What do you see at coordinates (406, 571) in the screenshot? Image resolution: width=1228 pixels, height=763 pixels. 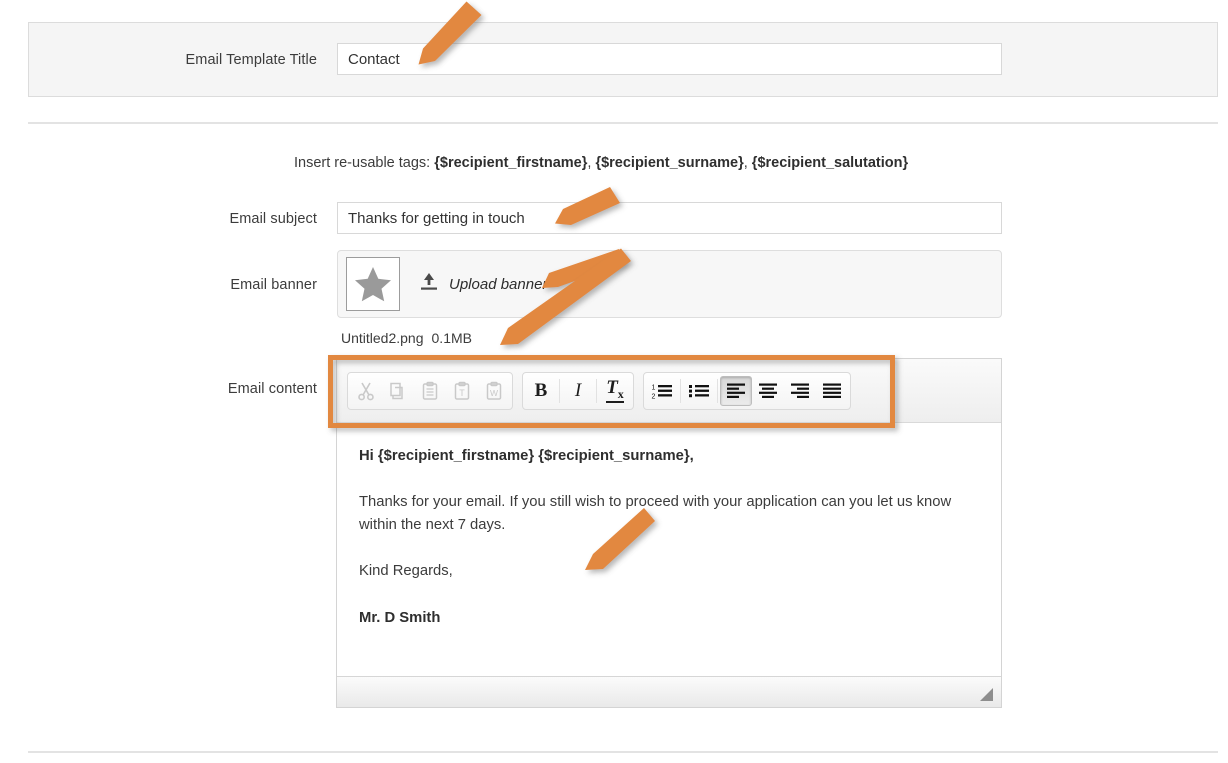 I see `editor-signoff: Kind Regards,` at bounding box center [406, 571].